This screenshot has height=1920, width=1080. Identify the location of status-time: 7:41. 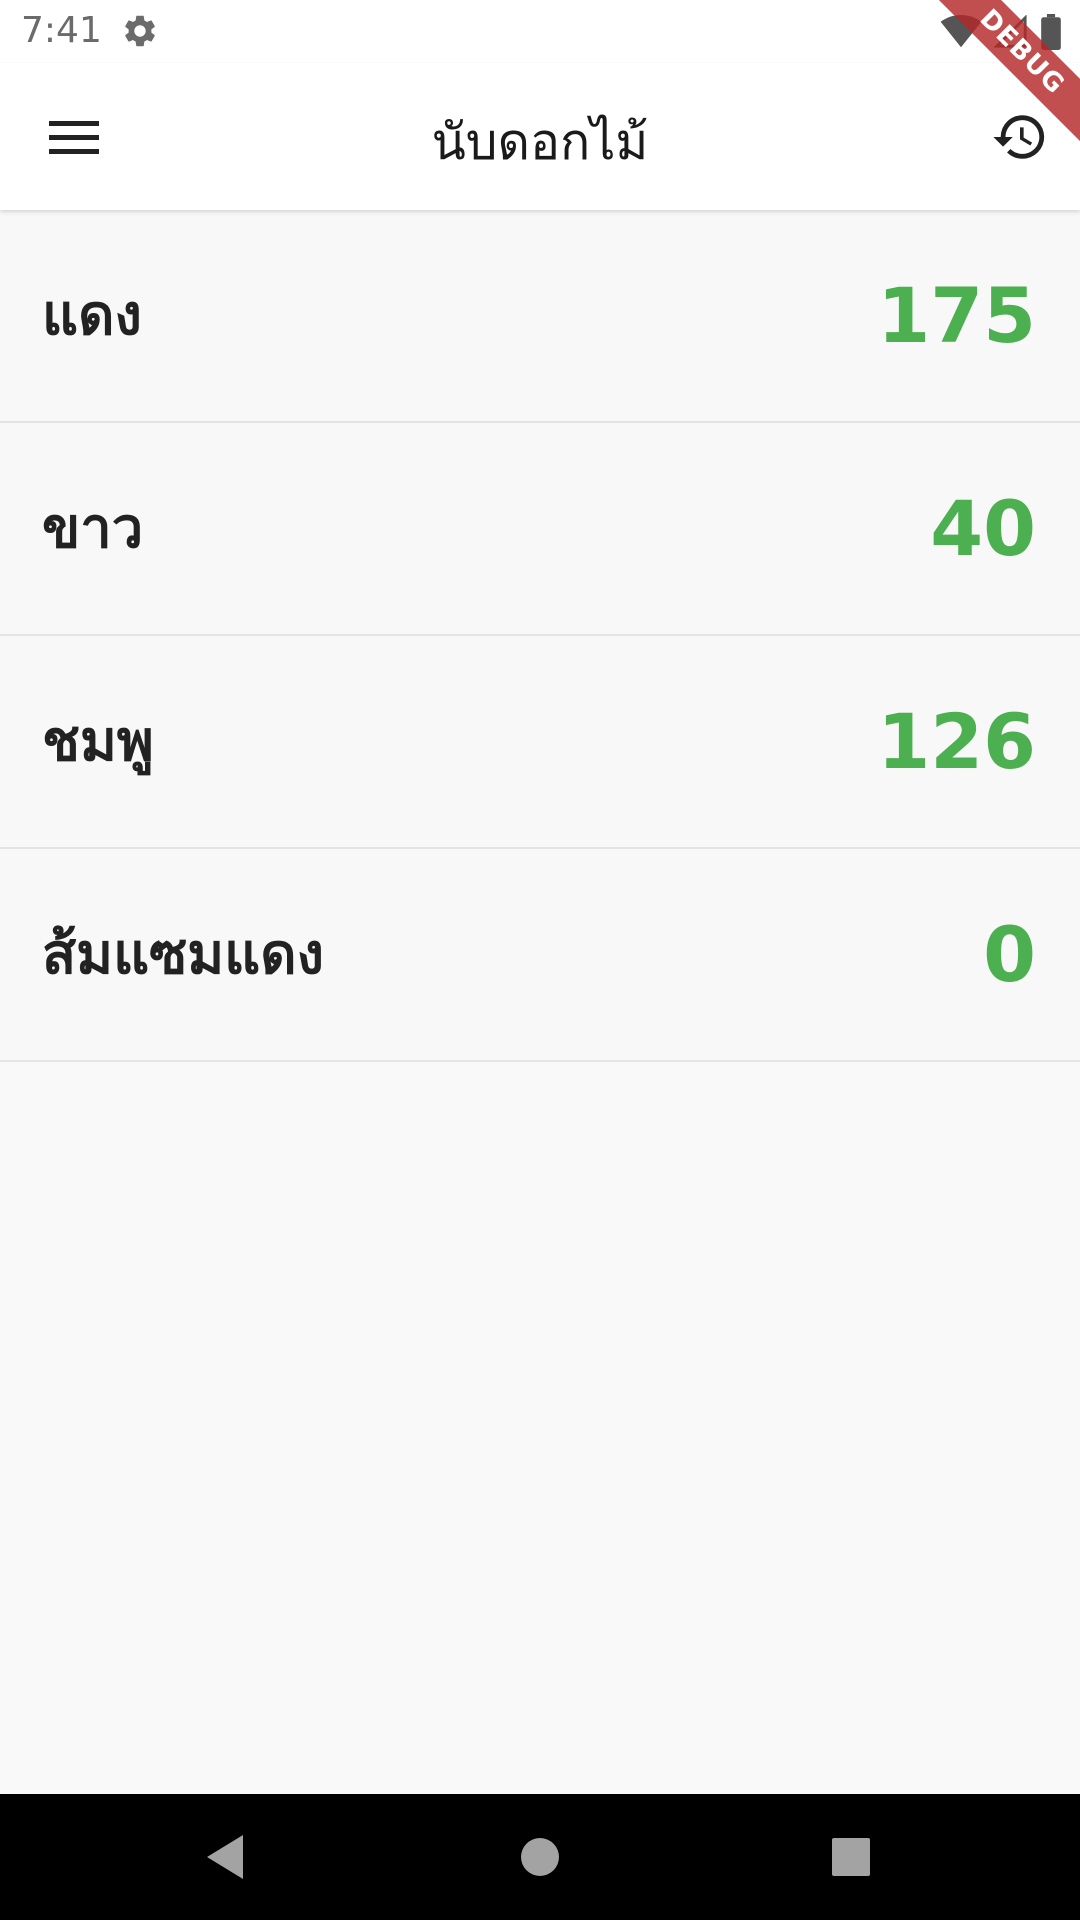
(61, 30).